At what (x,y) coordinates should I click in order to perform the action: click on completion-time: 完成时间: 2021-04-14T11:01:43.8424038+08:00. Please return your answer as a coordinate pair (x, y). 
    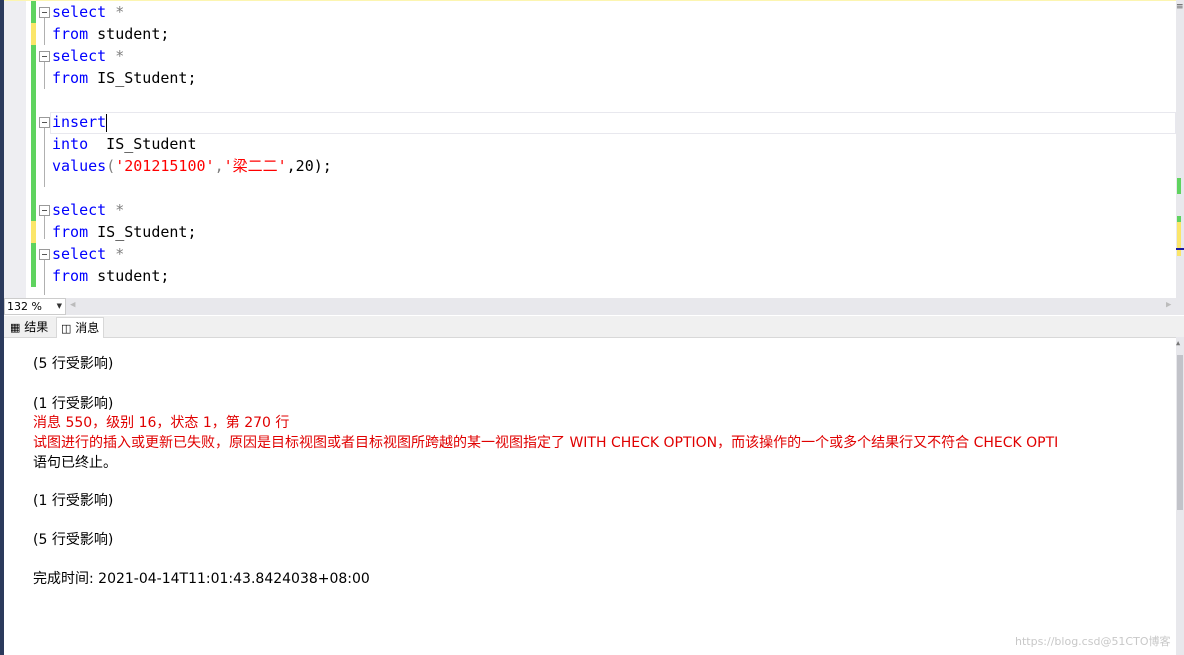
    Looking at the image, I should click on (201, 579).